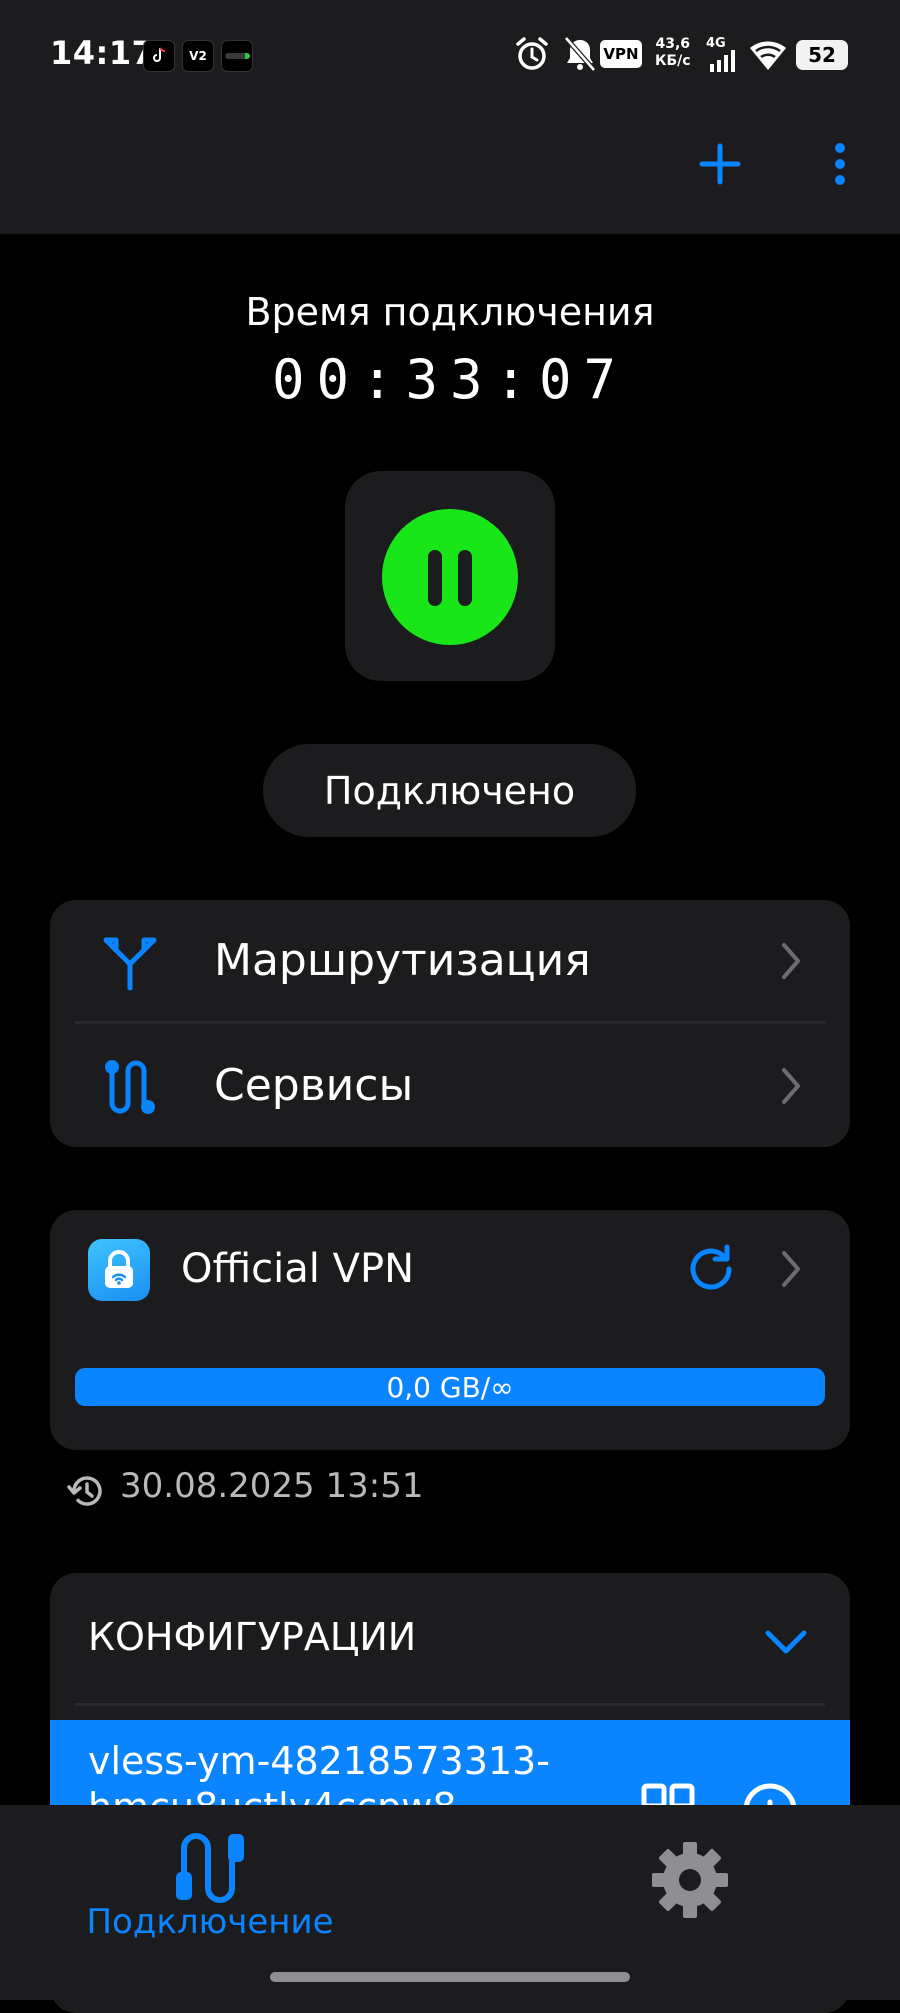 The width and height of the screenshot is (900, 2013). What do you see at coordinates (673, 44) in the screenshot?
I see `network-speed-value: 43,6` at bounding box center [673, 44].